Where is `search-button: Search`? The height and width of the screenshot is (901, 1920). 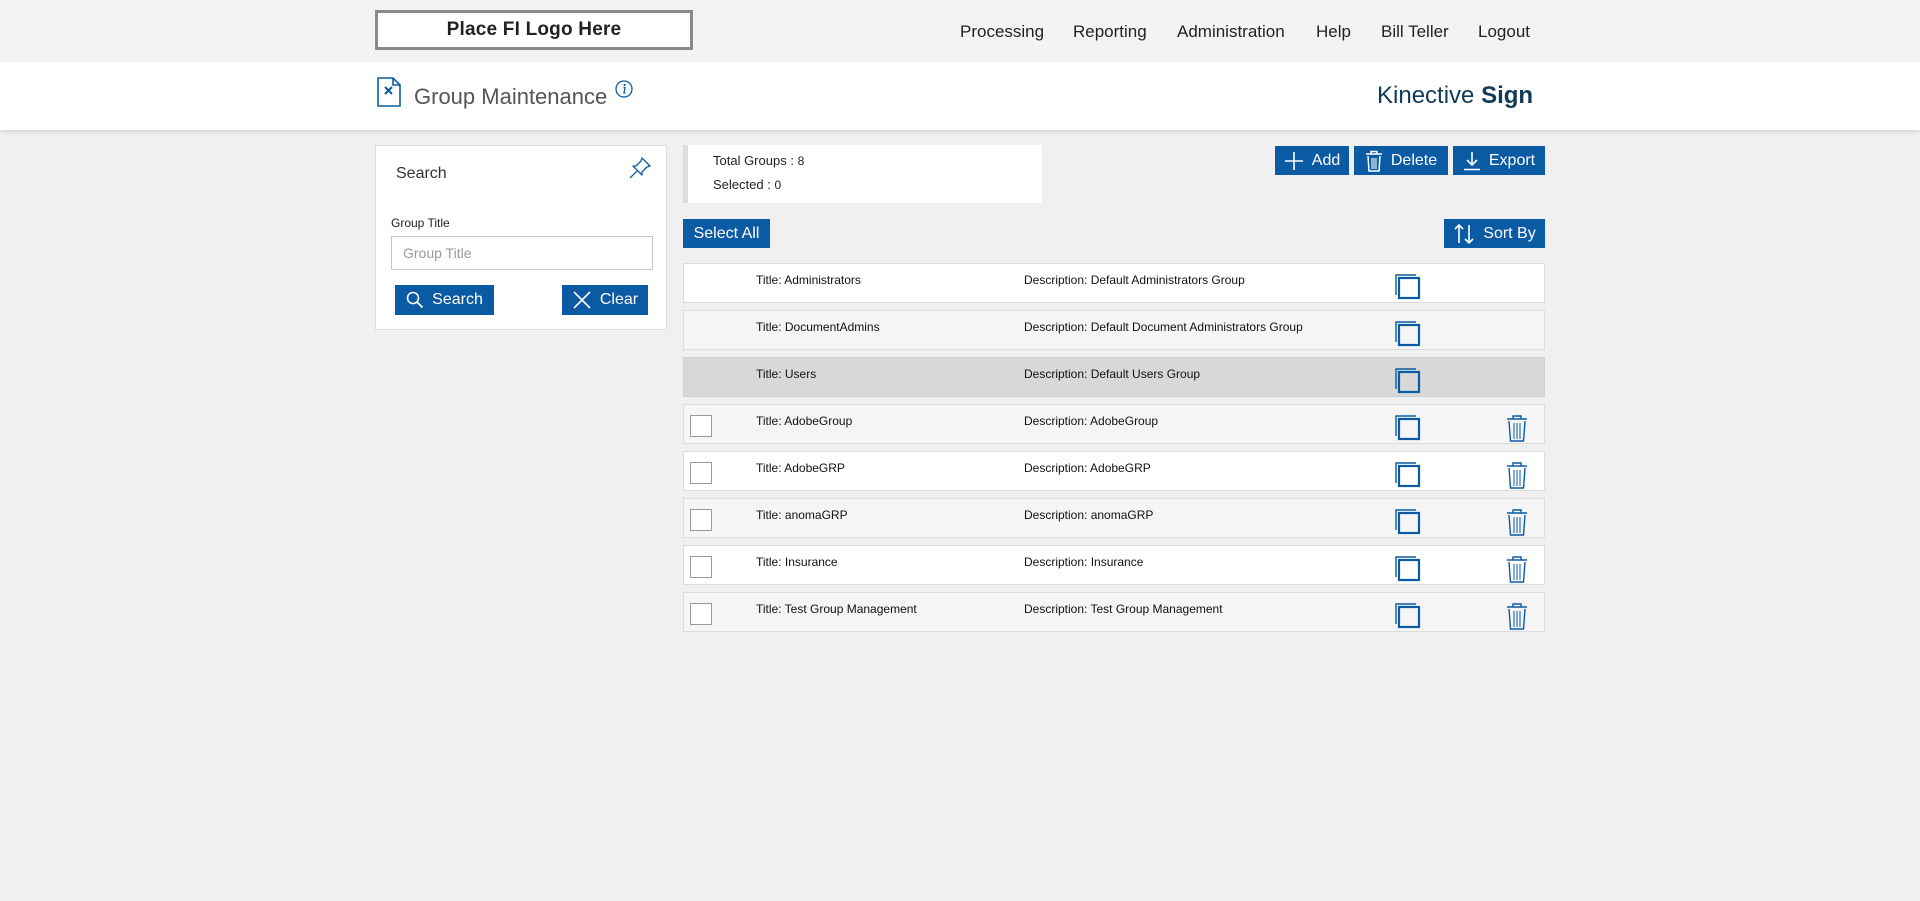 search-button: Search is located at coordinates (444, 300).